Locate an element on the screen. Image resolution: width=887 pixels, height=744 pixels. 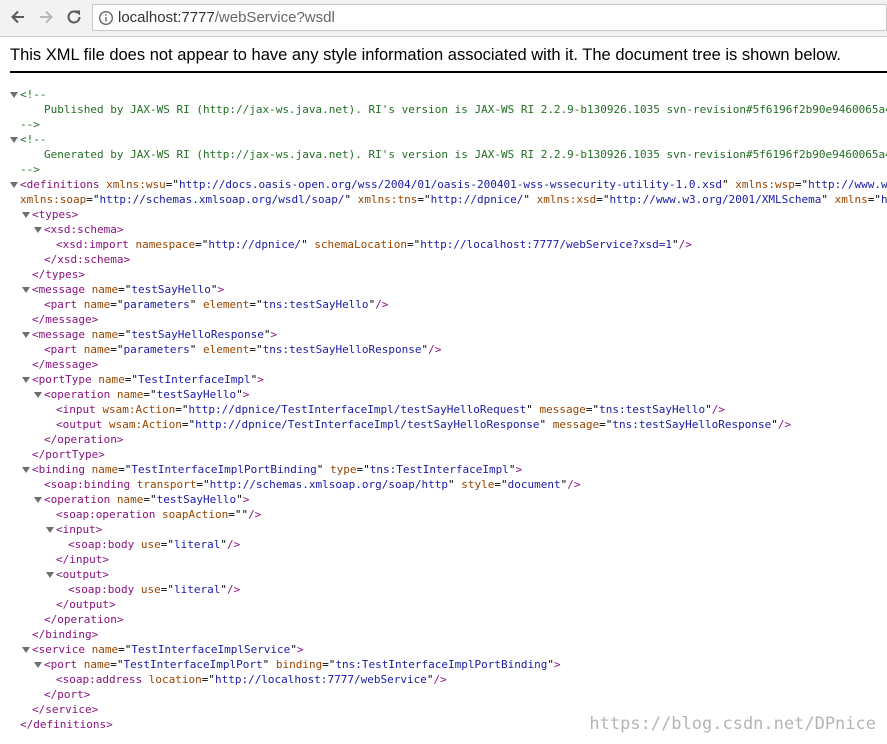
xml-attribute-name: wsam:Action is located at coordinates (145, 424).